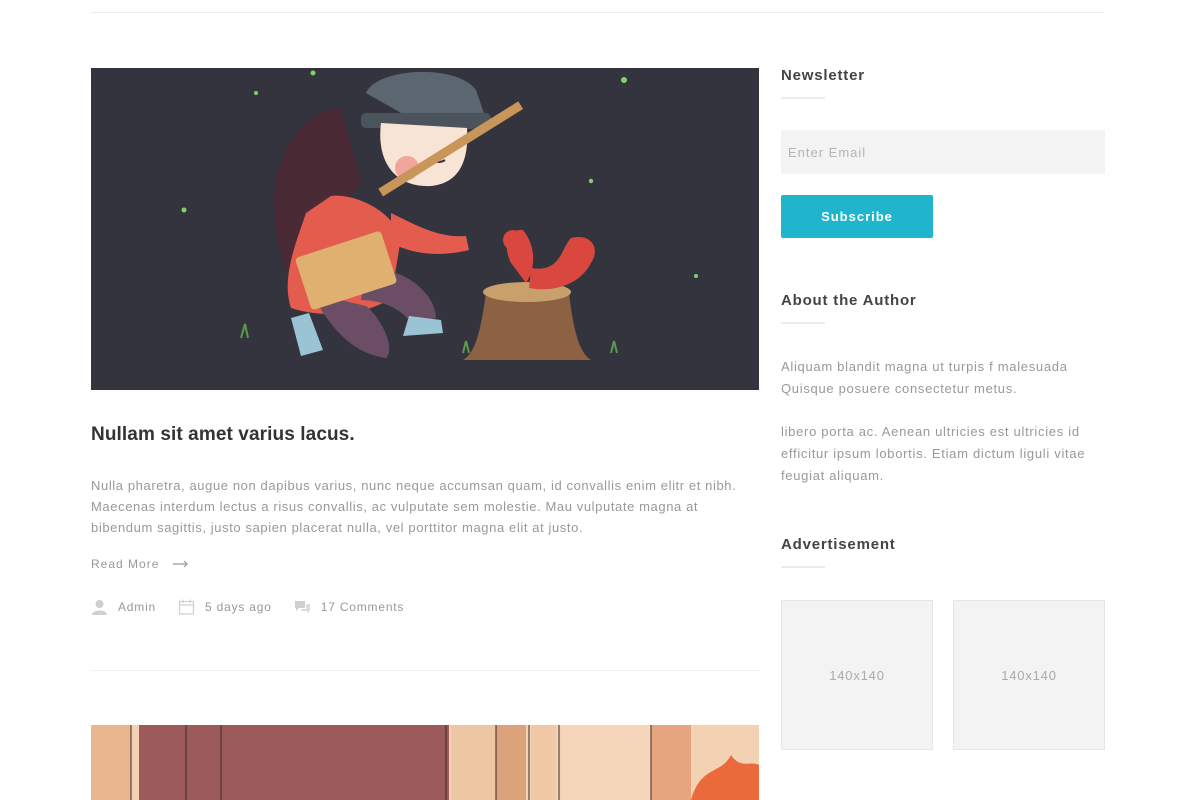 The height and width of the screenshot is (800, 1200). What do you see at coordinates (302, 607) in the screenshot?
I see `comments-icon` at bounding box center [302, 607].